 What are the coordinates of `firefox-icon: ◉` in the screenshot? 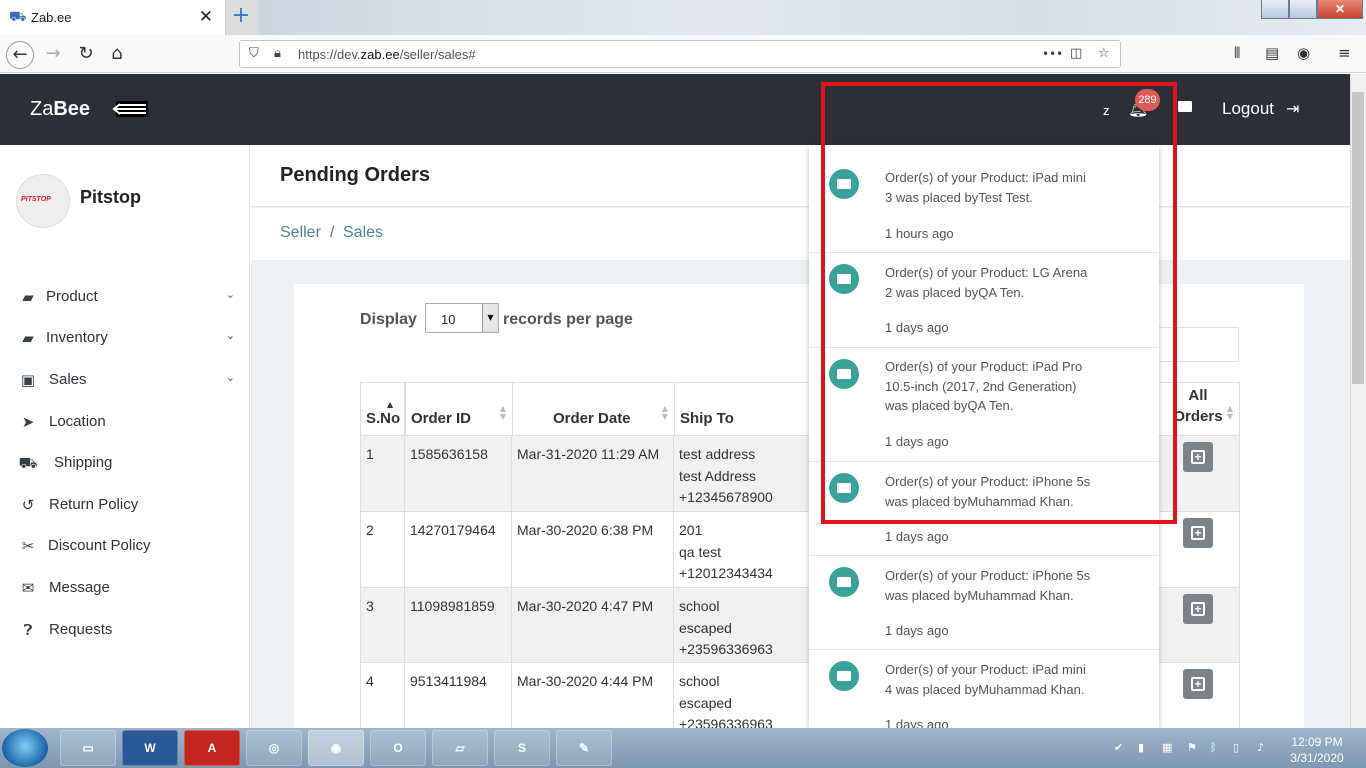 It's located at (336, 748).